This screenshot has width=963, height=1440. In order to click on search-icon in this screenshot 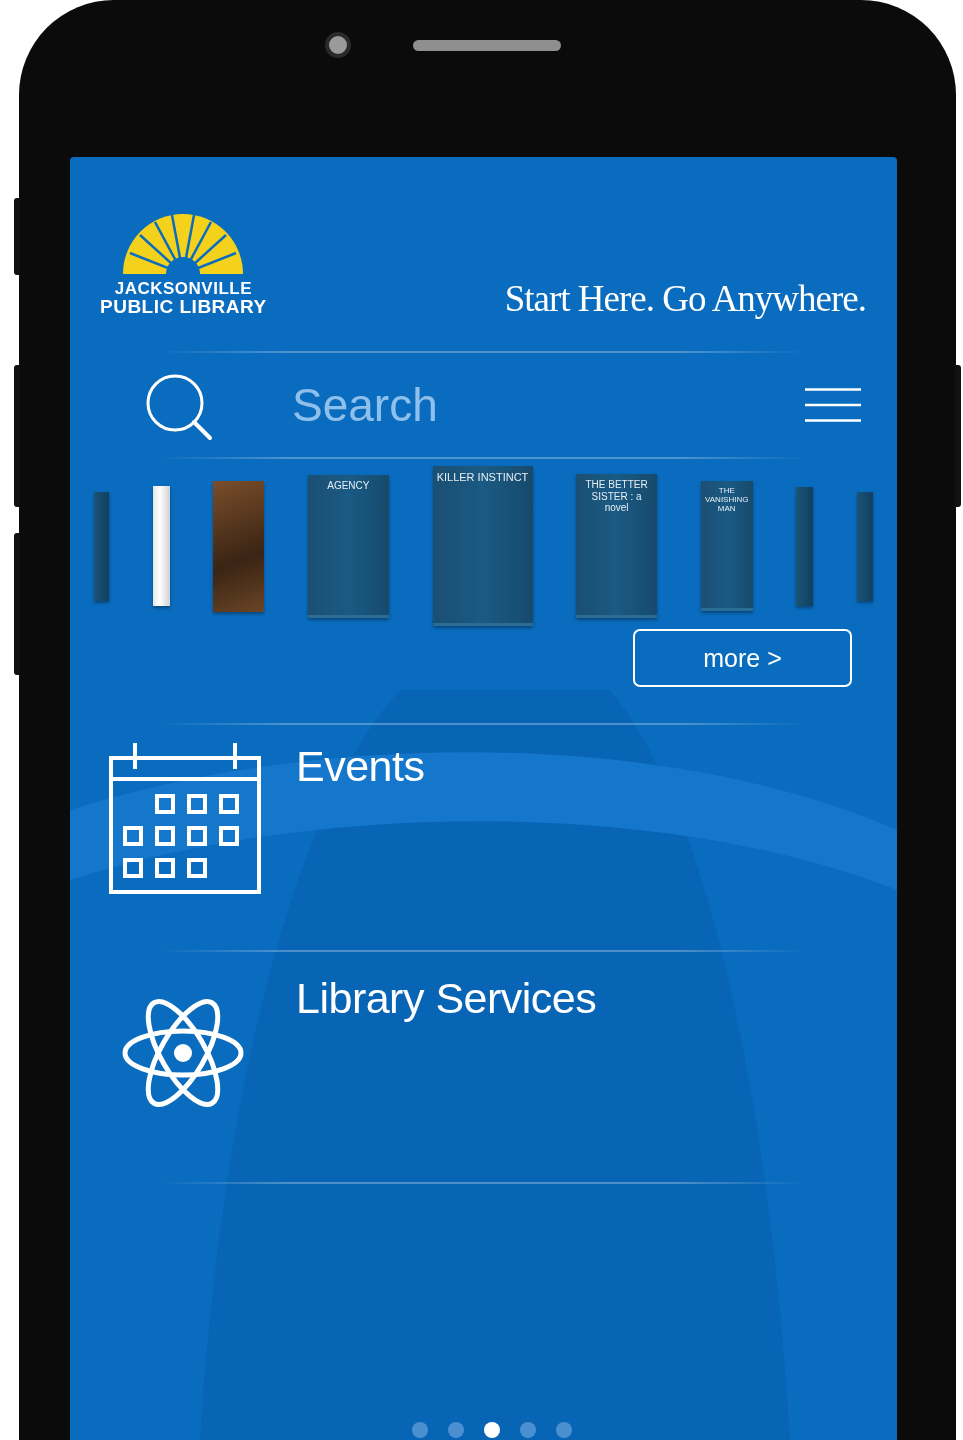, I will do `click(179, 408)`.